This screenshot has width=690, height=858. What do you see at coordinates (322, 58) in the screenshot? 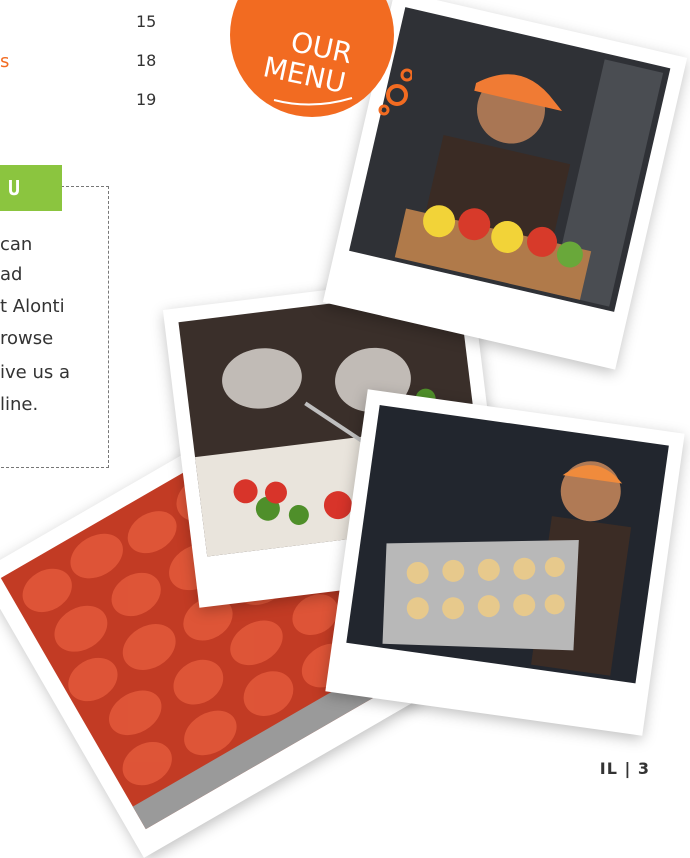
I see `our-menu-badge-graphic: OUR MENU` at bounding box center [322, 58].